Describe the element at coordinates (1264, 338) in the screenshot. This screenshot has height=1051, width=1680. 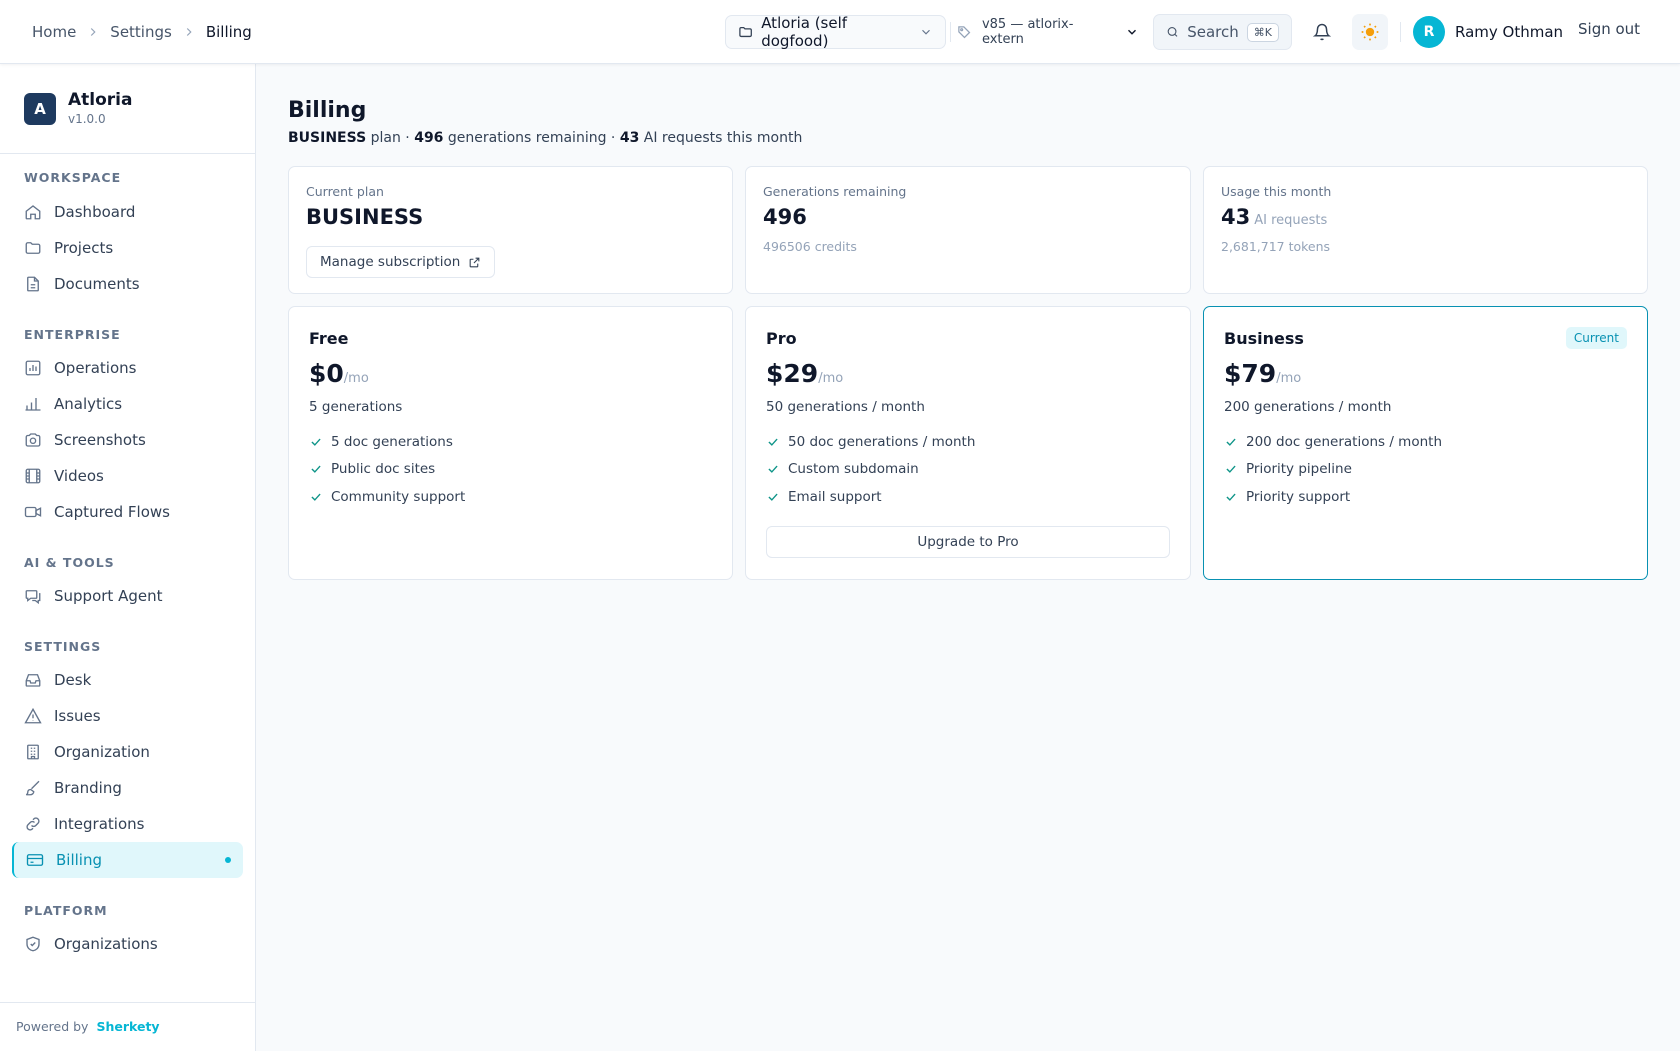
I see `plan-name: Business` at that location.